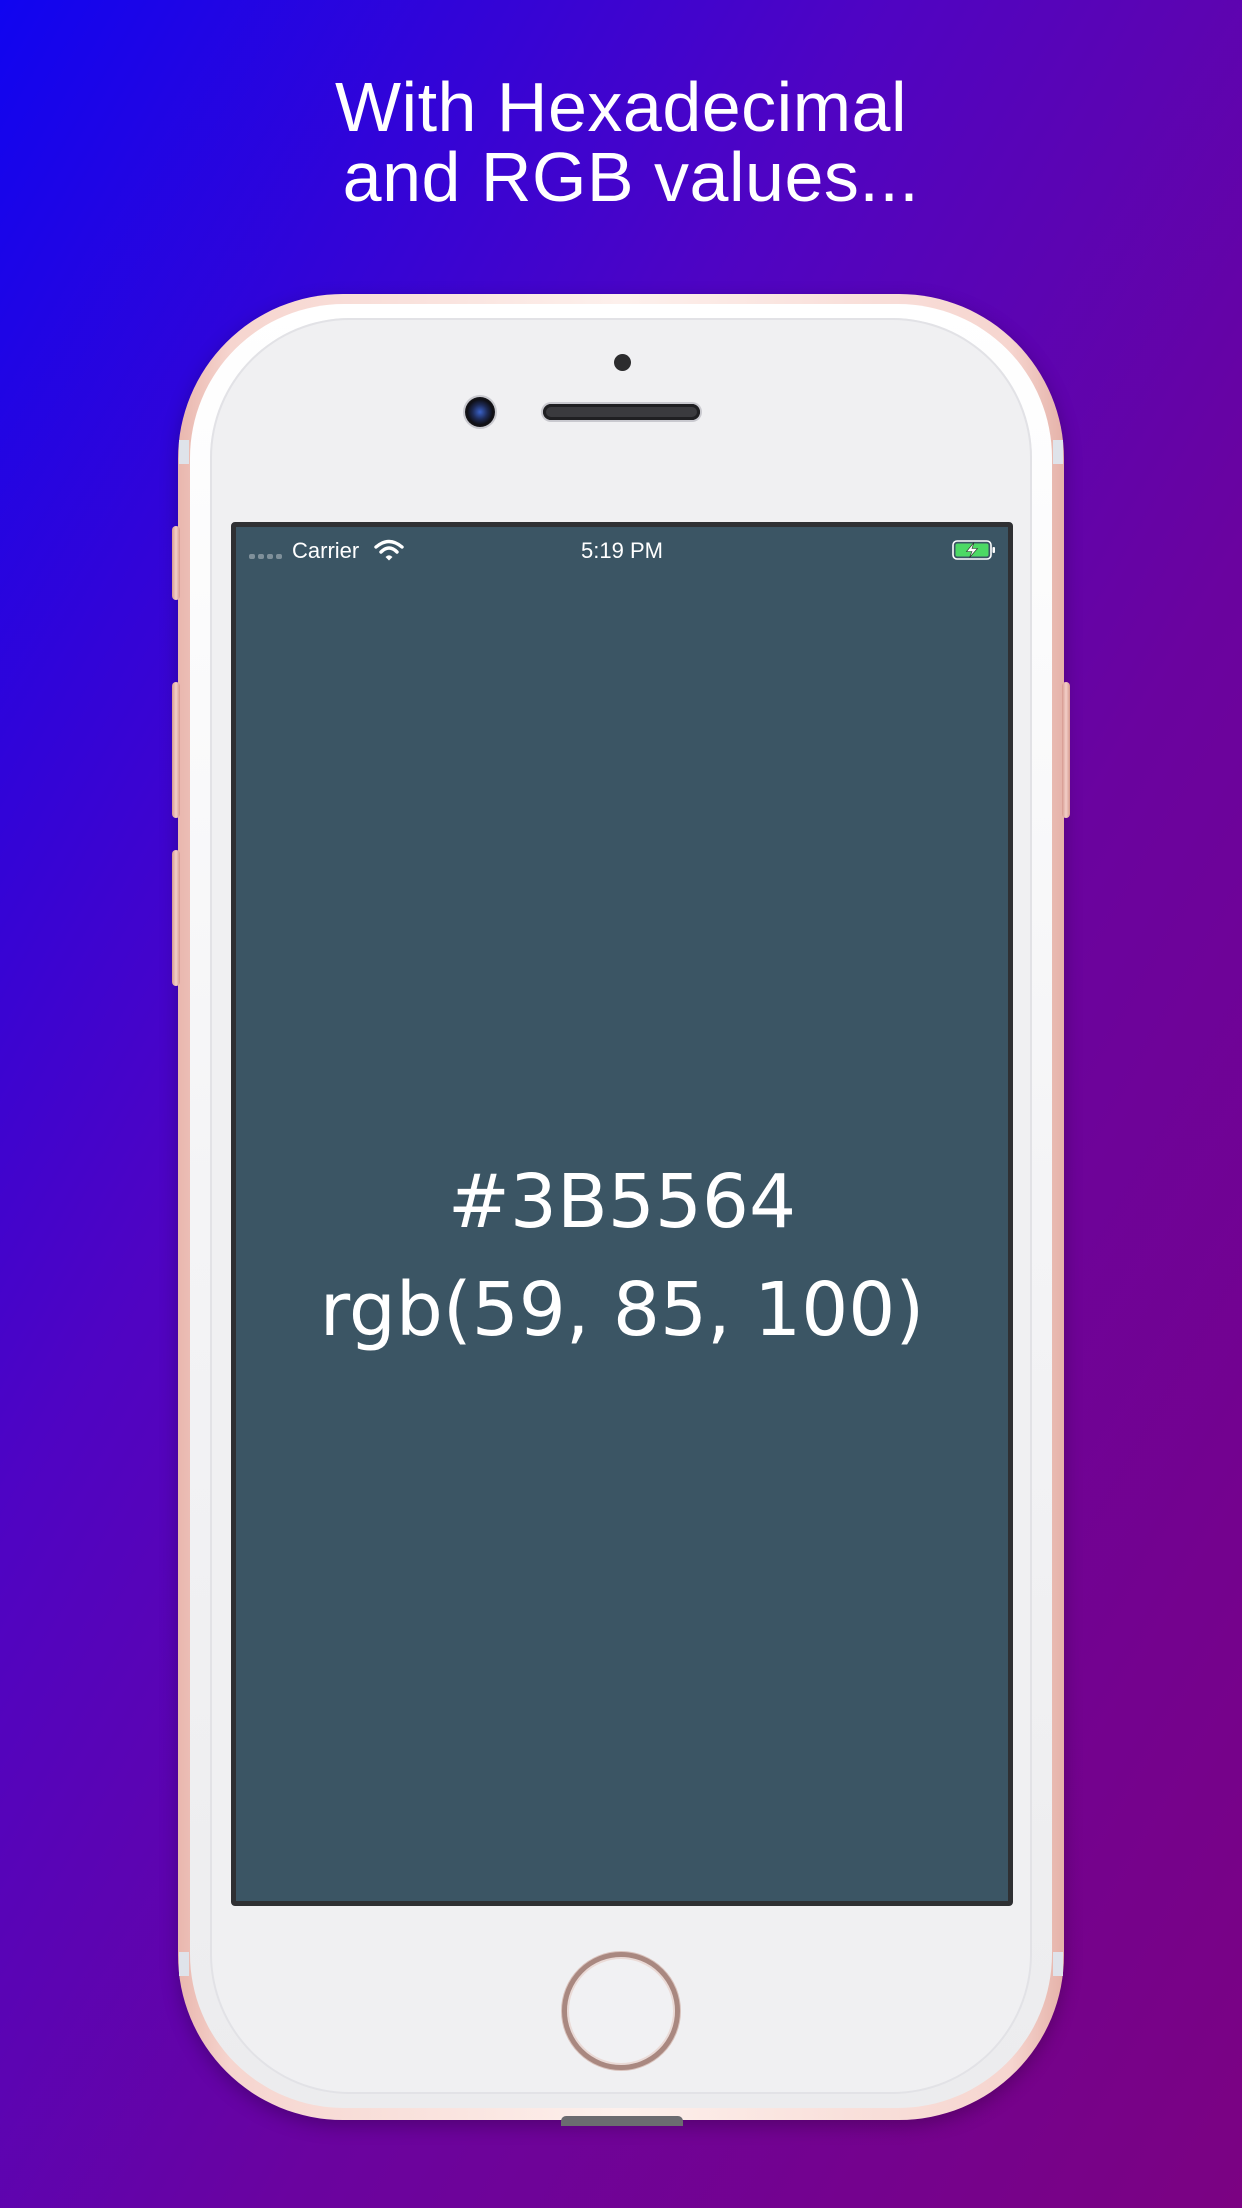 The height and width of the screenshot is (2208, 1242). I want to click on front-camera-icon, so click(480, 412).